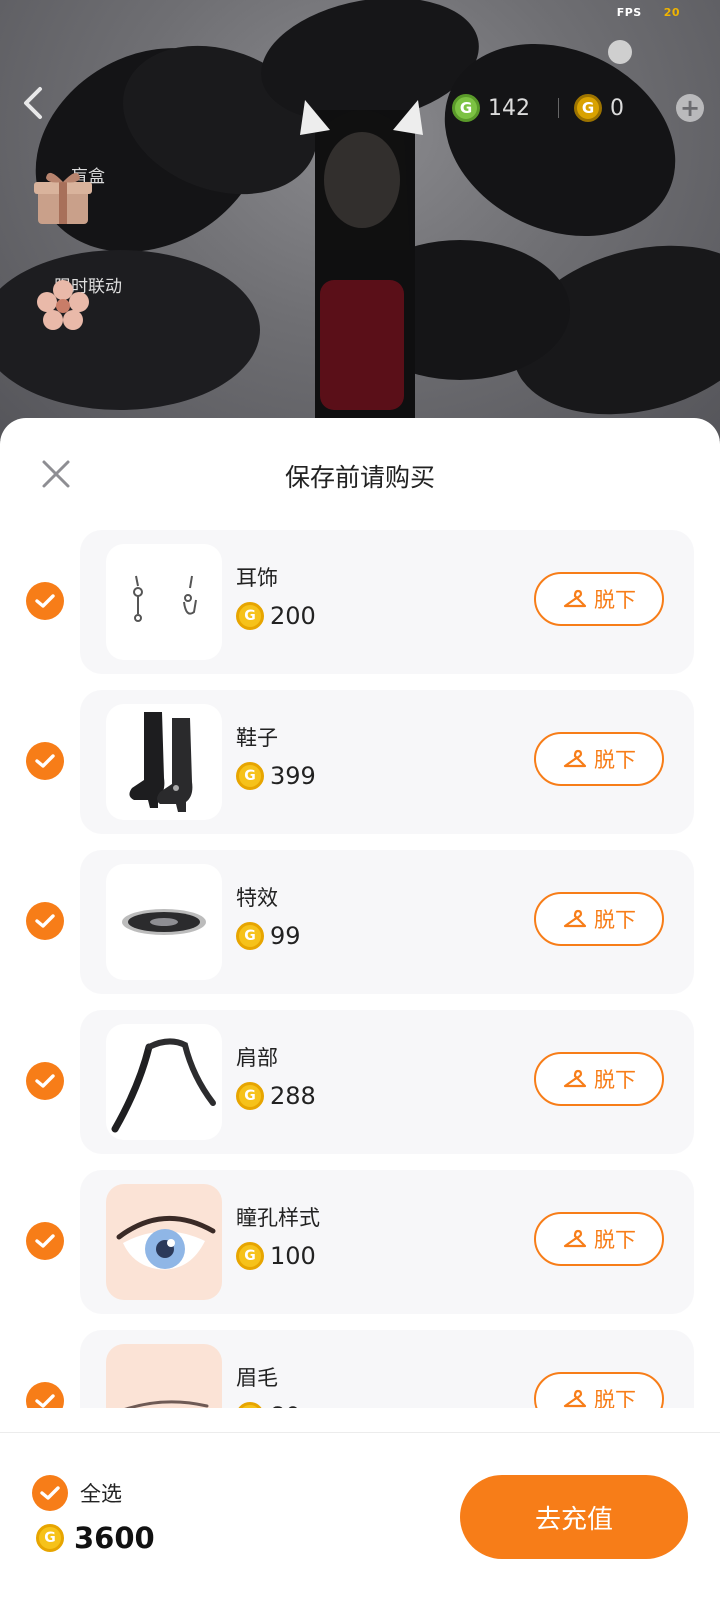  I want to click on green-currency-balance: G 142, so click(491, 108).